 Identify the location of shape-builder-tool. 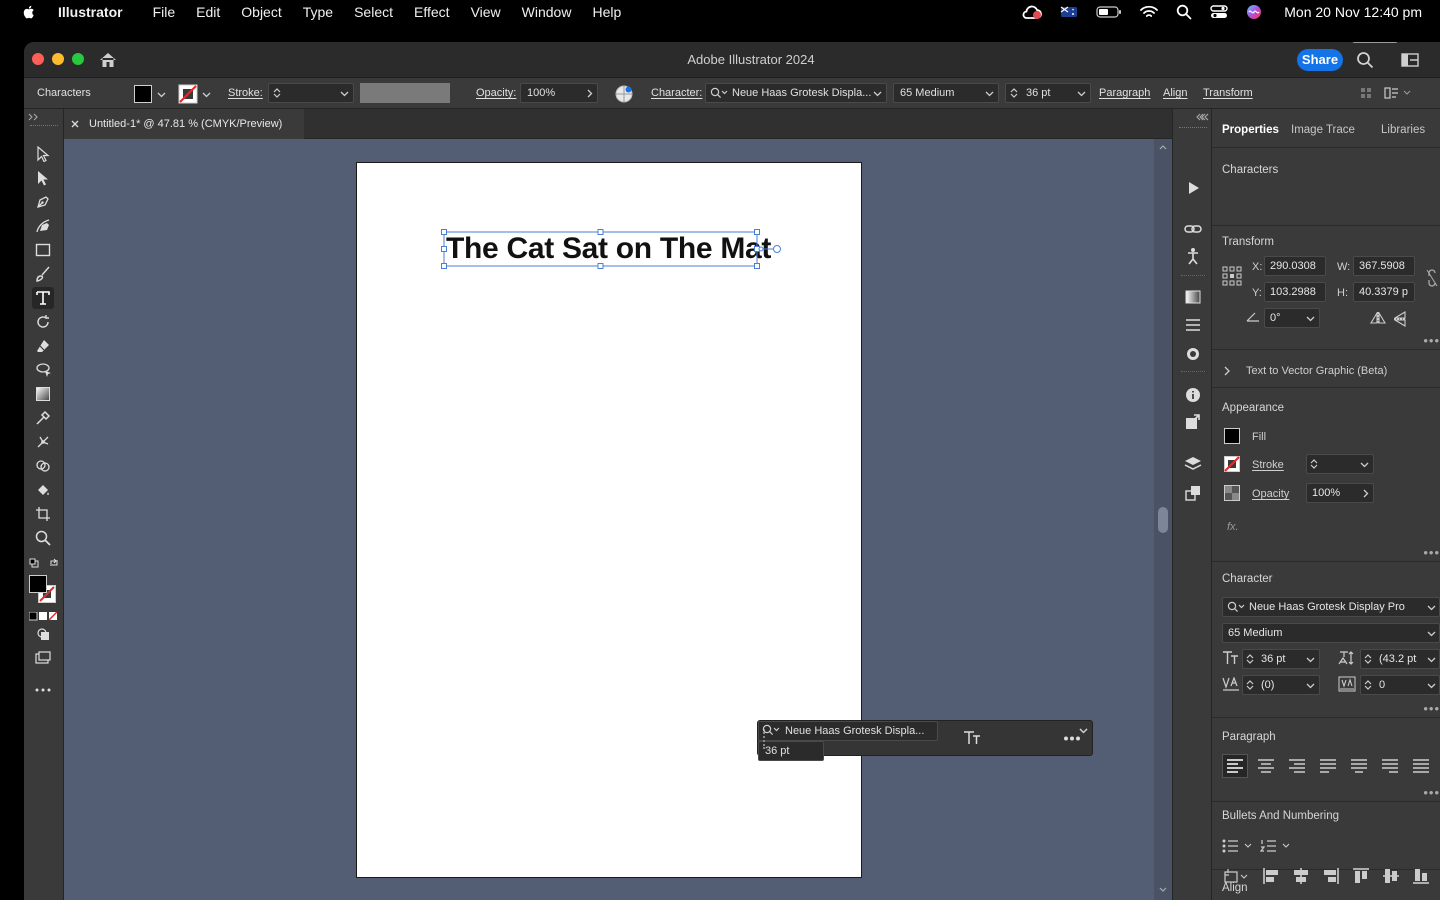
(43, 466).